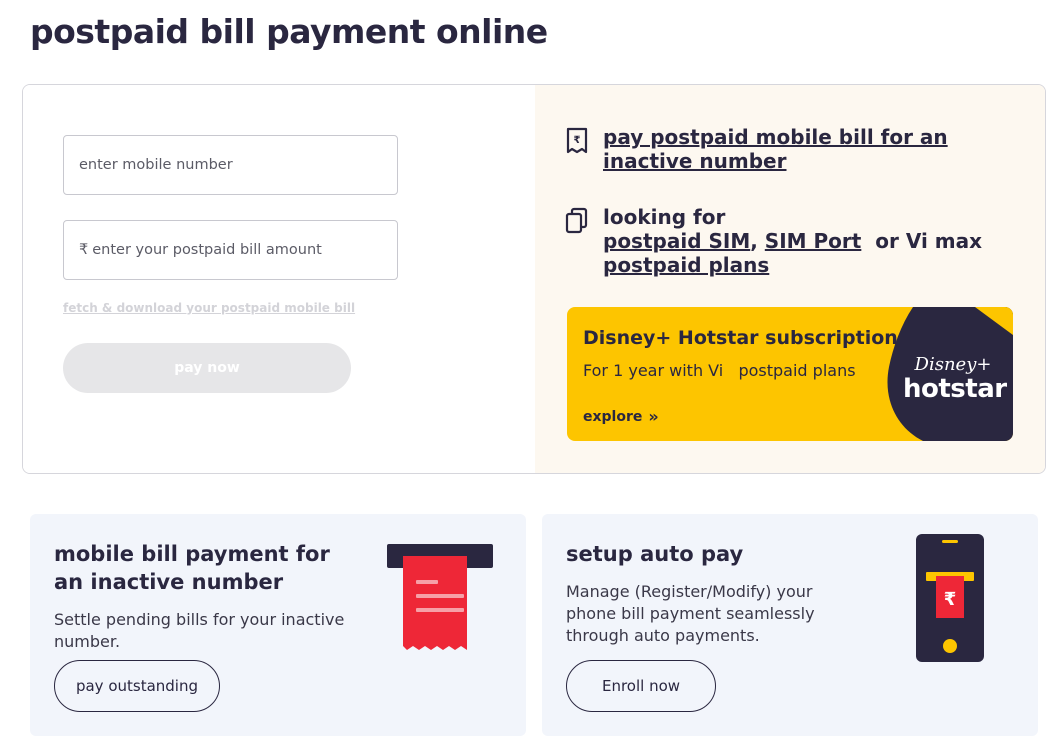  Describe the element at coordinates (137, 686) in the screenshot. I see `pay-outstanding-button: pay outstanding` at that location.